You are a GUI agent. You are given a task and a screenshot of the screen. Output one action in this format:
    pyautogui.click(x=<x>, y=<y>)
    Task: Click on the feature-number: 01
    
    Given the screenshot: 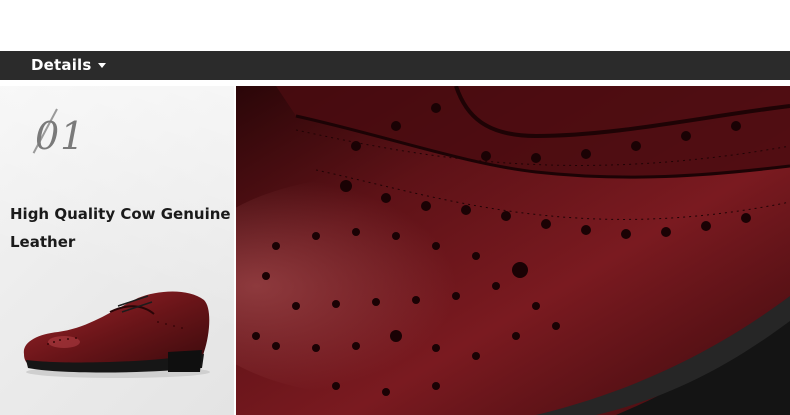 What is the action you would take?
    pyautogui.click(x=60, y=136)
    